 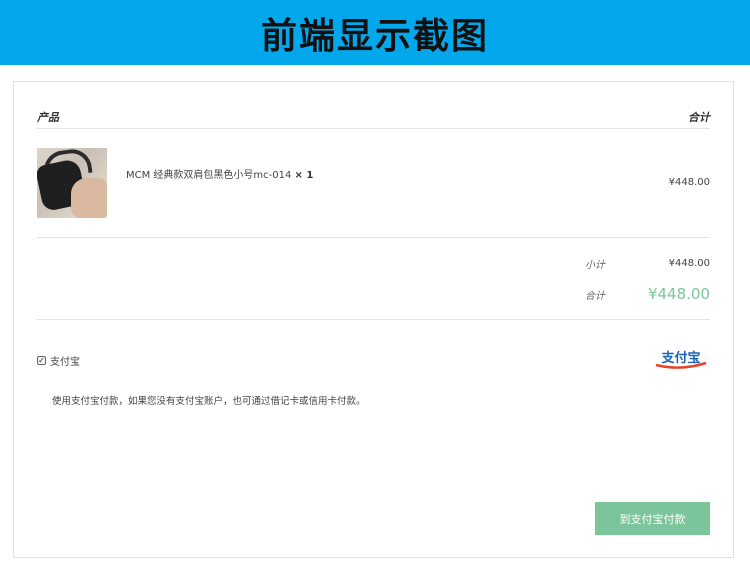 I want to click on product-image, so click(x=72, y=183).